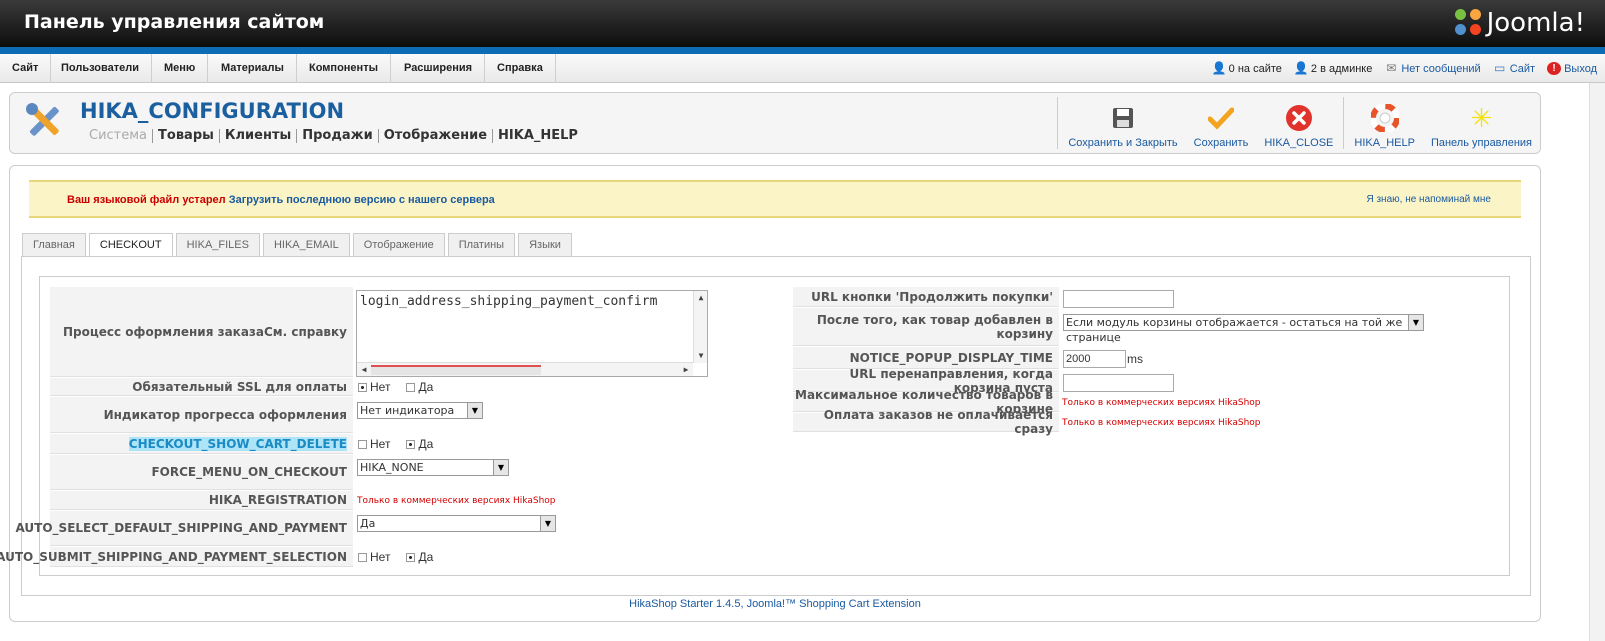 This screenshot has width=1605, height=641. What do you see at coordinates (1299, 143) in the screenshot?
I see `close-label: HIKA_CLOSE` at bounding box center [1299, 143].